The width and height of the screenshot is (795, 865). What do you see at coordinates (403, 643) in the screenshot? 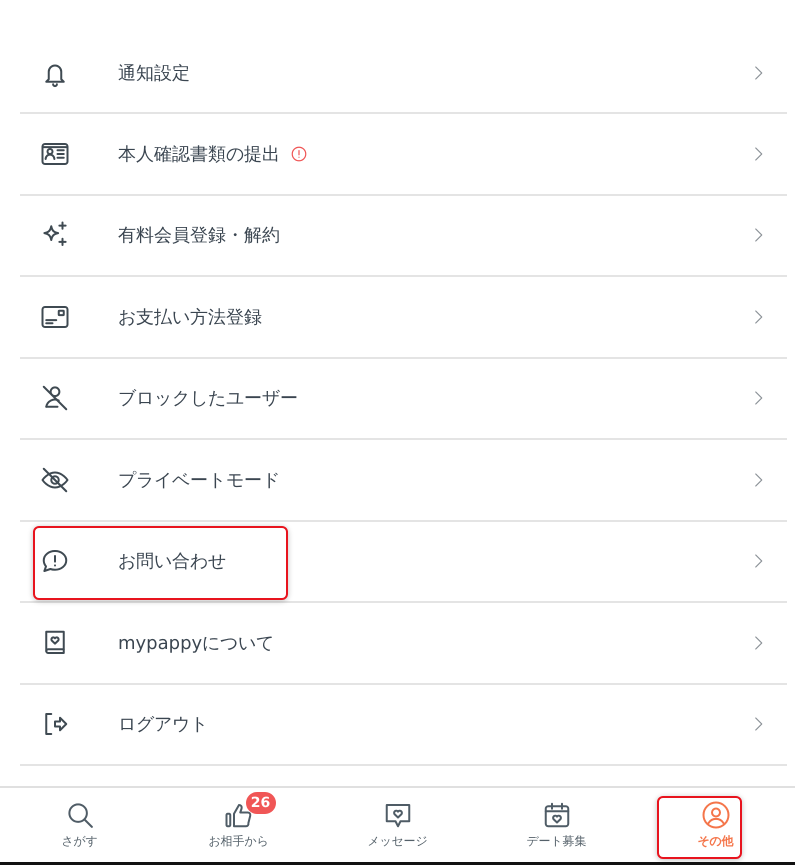
I see `menu-item: mypappyについて` at bounding box center [403, 643].